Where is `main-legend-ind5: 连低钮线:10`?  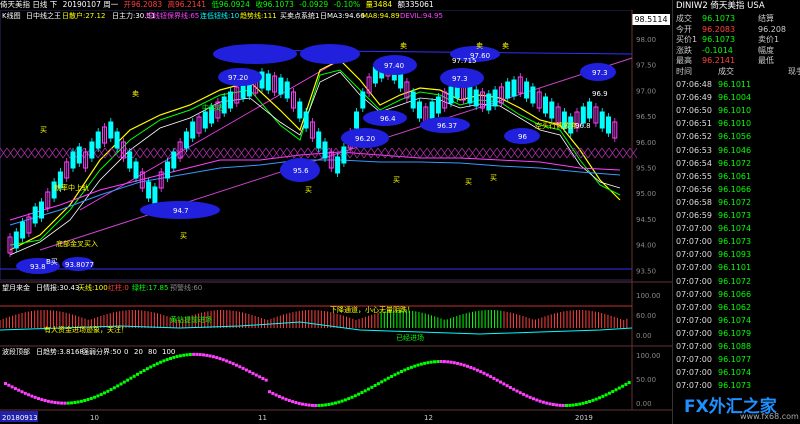 main-legend-ind5: 连低钮线:10 is located at coordinates (219, 15).